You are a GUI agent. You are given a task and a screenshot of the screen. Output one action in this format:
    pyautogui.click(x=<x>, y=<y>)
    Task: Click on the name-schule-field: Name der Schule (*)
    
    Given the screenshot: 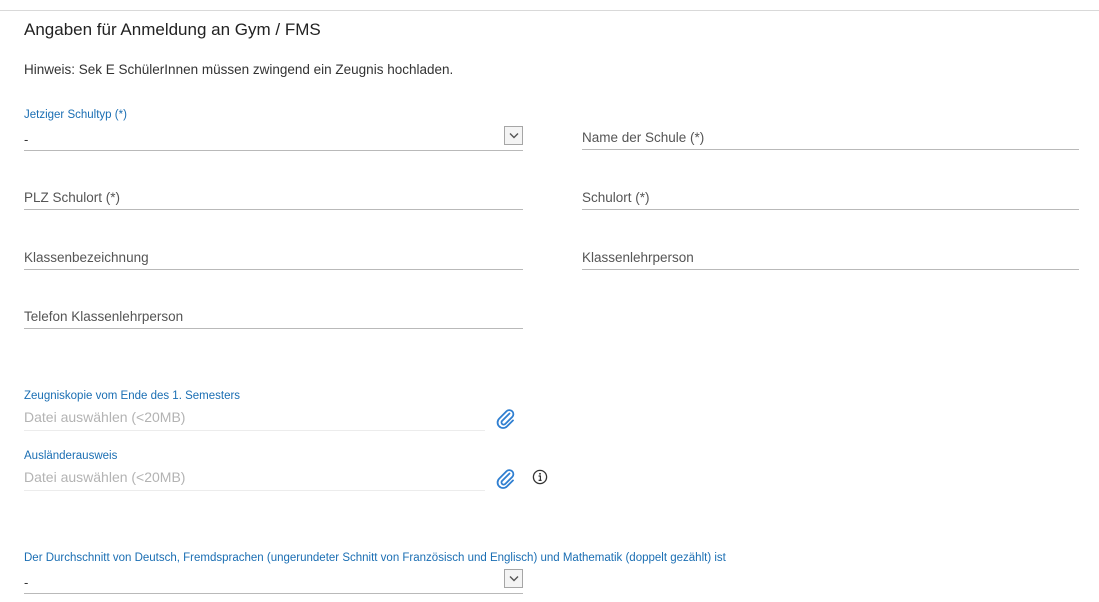 What is the action you would take?
    pyautogui.click(x=830, y=138)
    